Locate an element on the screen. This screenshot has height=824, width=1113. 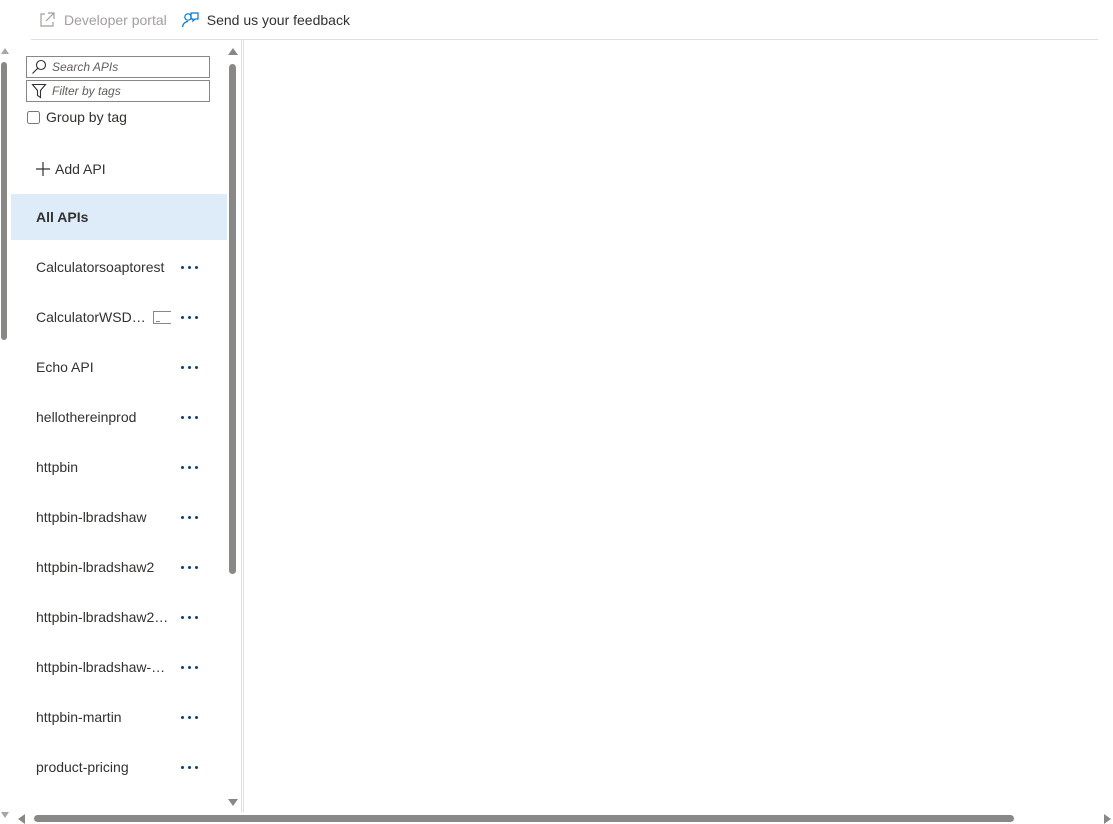
api-item-label: hellothereinprod is located at coordinates (86, 417).